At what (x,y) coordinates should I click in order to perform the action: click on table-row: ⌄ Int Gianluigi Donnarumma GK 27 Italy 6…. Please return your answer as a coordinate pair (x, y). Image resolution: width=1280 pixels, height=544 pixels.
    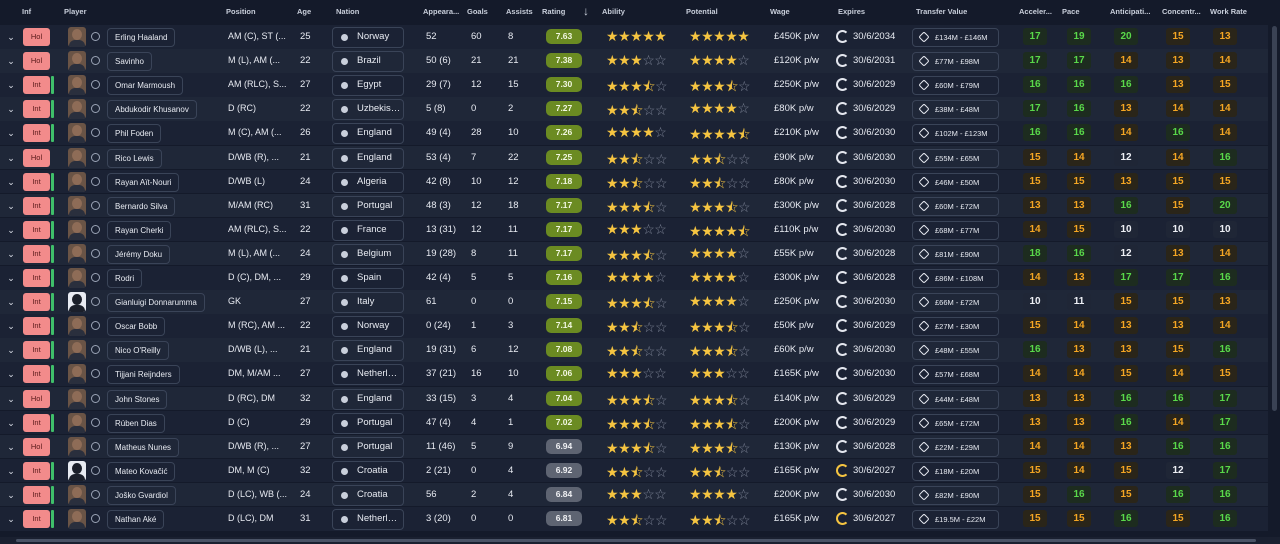
    Looking at the image, I should click on (634, 302).